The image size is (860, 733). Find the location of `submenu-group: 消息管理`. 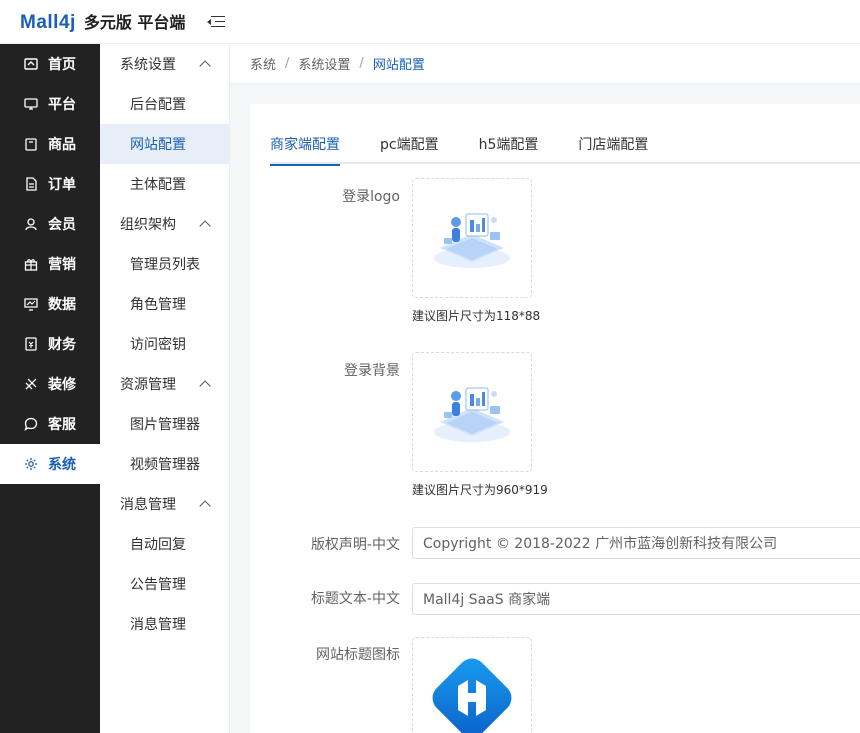

submenu-group: 消息管理 is located at coordinates (164, 504).